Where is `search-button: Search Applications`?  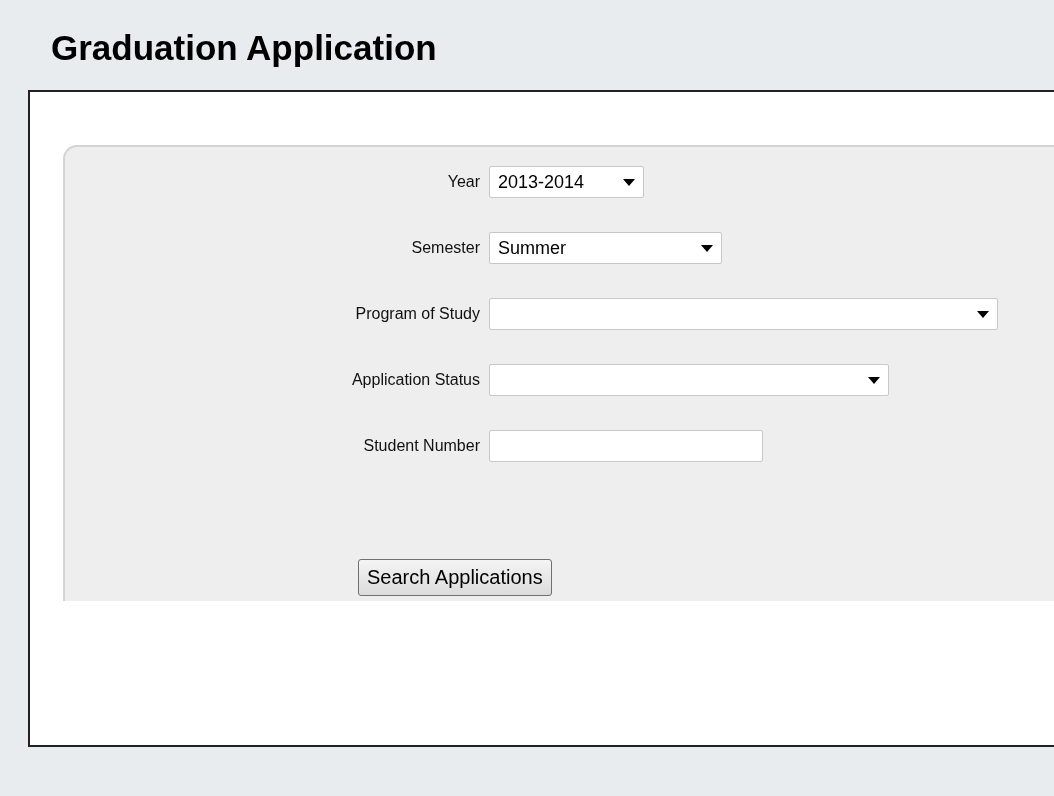 search-button: Search Applications is located at coordinates (455, 577).